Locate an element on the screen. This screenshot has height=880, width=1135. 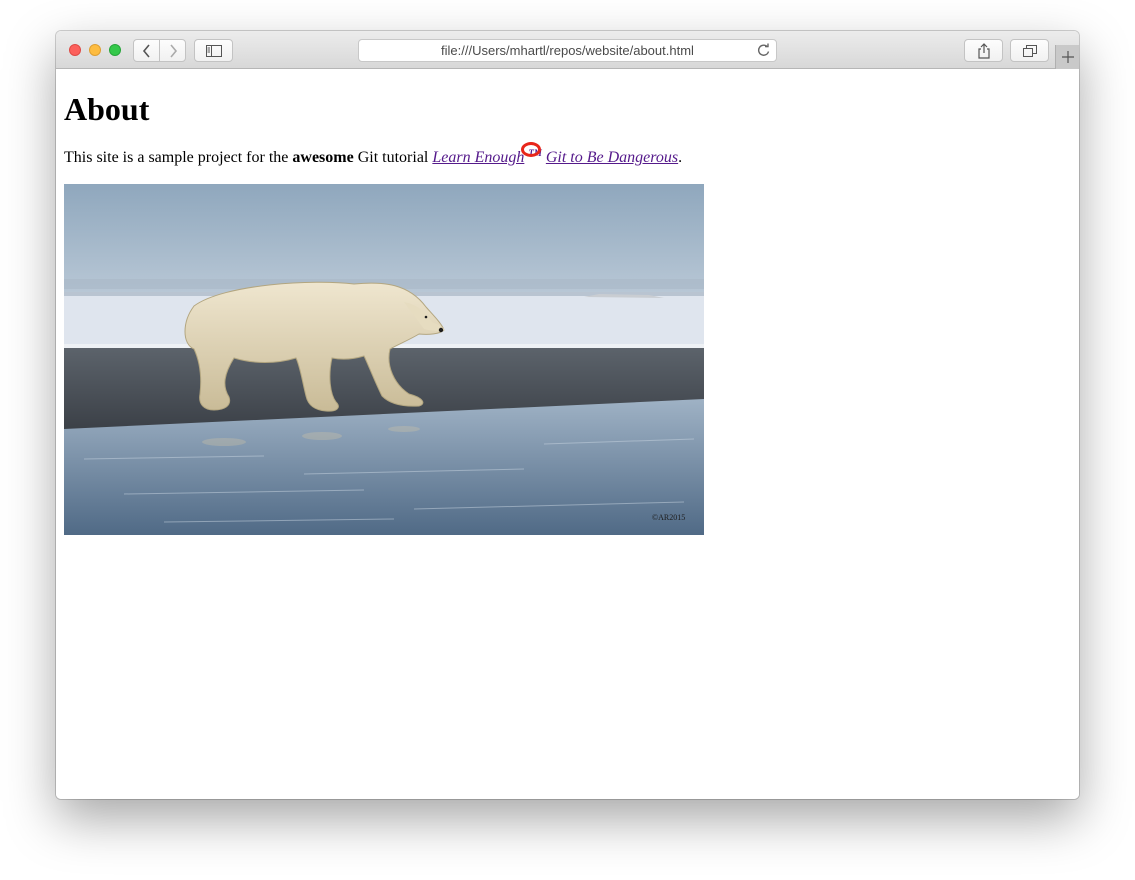
reload-icon is located at coordinates (763, 50).